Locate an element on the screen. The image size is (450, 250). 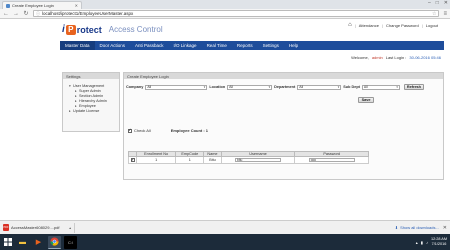
logo-i: i is located at coordinates (63, 29).